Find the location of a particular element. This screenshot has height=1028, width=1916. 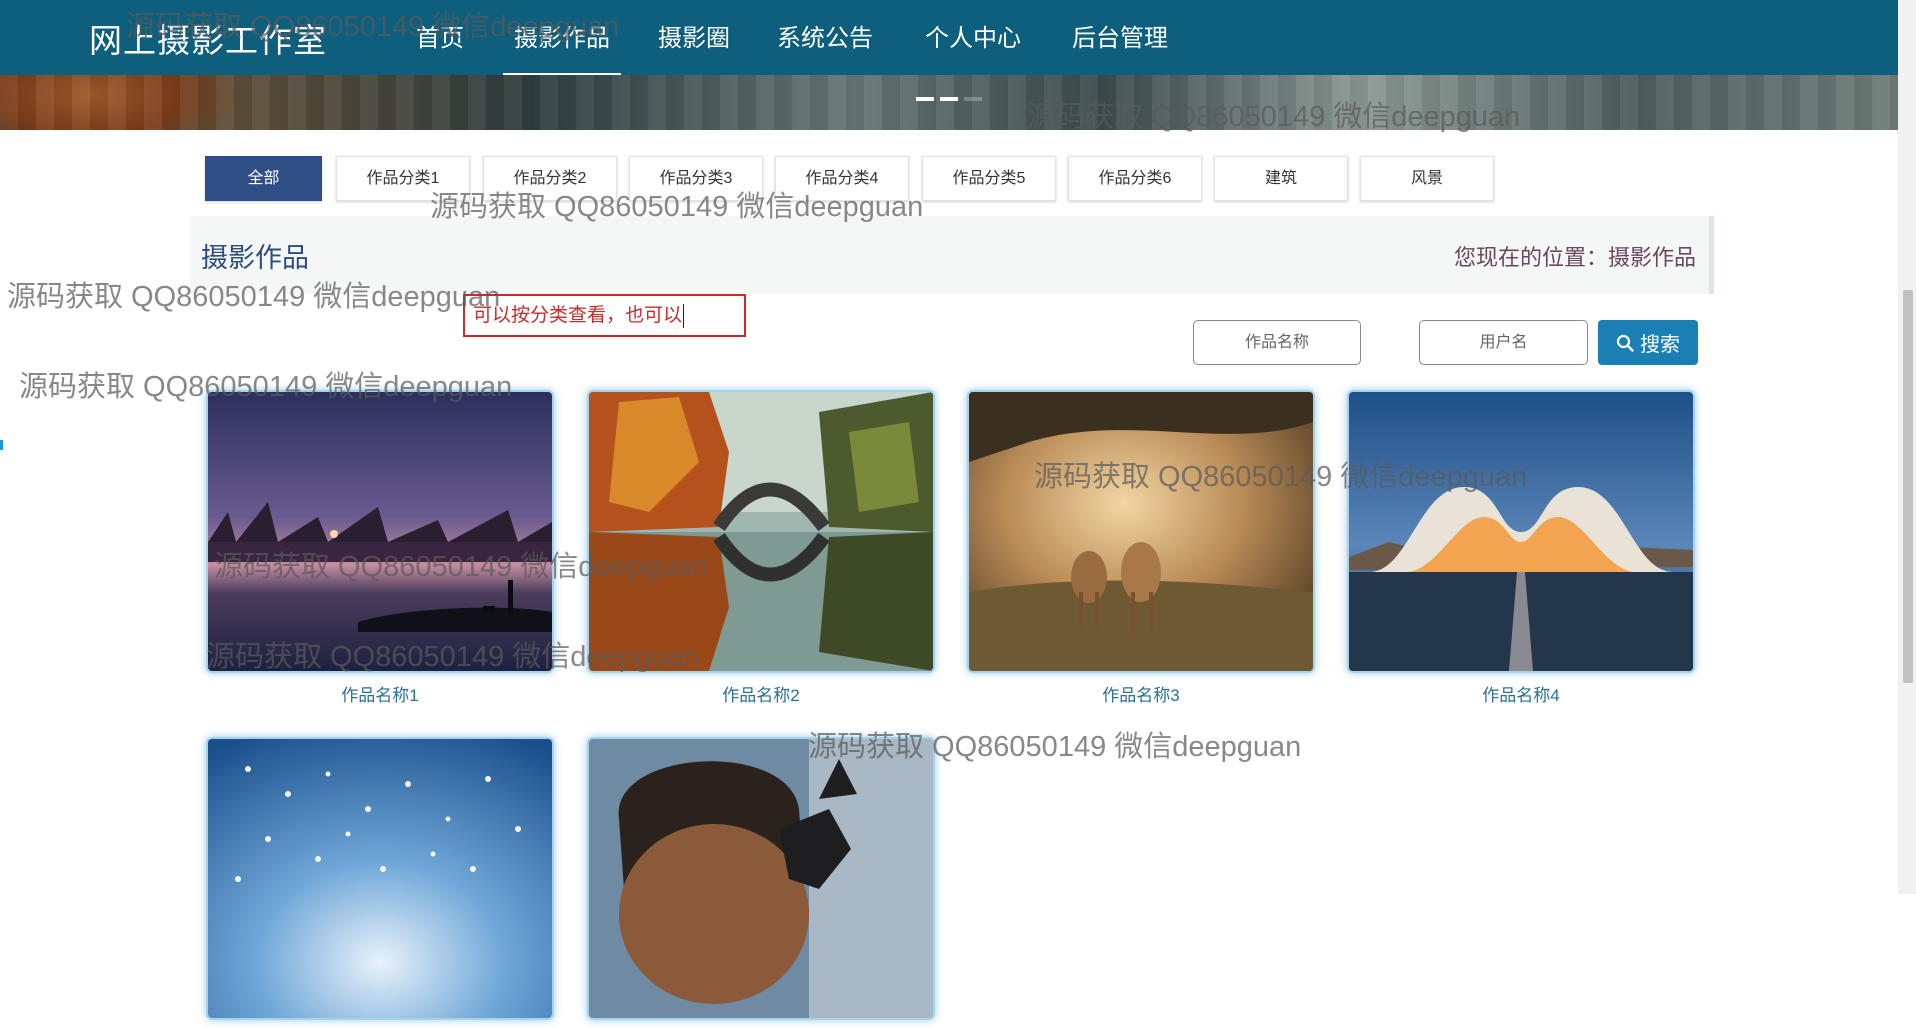

top-nav: 网上摄影工作室 首页 摄影作品 摄影圈 系统公告 个人中心 后台管理 is located at coordinates (949, 38).